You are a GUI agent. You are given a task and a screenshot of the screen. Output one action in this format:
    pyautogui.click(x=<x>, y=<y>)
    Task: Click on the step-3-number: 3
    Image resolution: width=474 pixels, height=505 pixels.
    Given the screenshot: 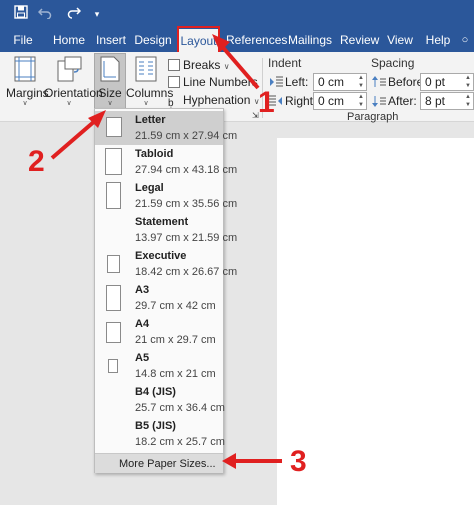 What is the action you would take?
    pyautogui.click(x=298, y=461)
    